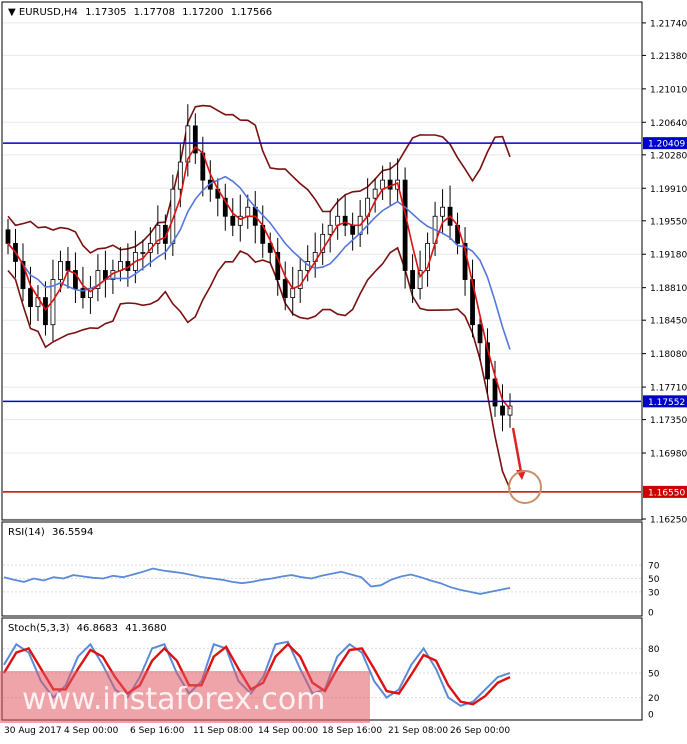 Image resolution: width=687 pixels, height=744 pixels. Describe the element at coordinates (251, 12) in the screenshot. I see `close-value: 1.17566` at that location.